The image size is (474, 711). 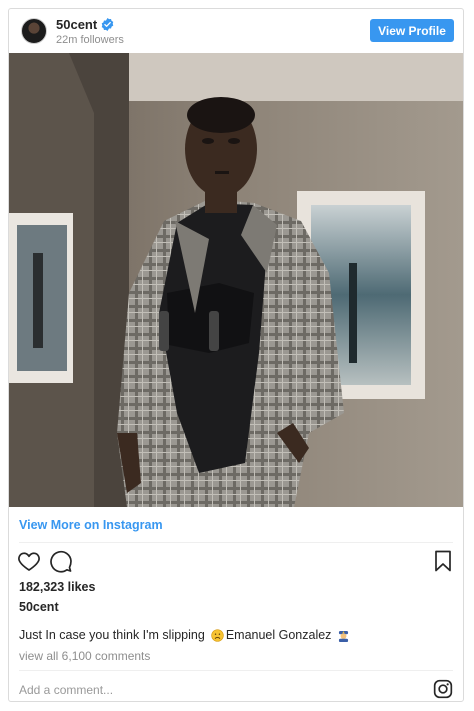 I want to click on worried-face-emoji-icon, so click(x=217, y=635).